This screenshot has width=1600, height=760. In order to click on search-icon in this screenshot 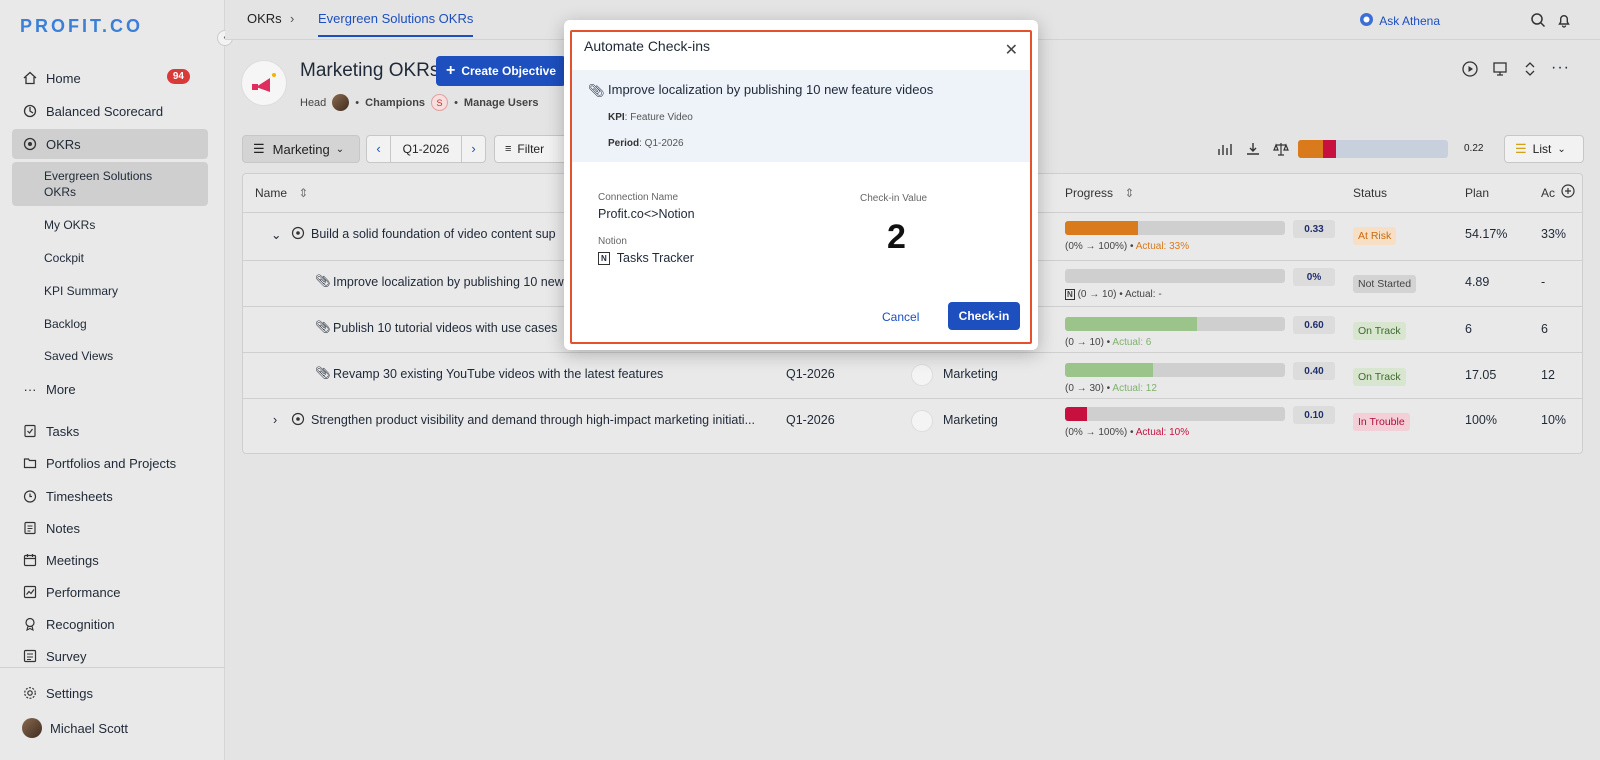, I will do `click(1538, 20)`.